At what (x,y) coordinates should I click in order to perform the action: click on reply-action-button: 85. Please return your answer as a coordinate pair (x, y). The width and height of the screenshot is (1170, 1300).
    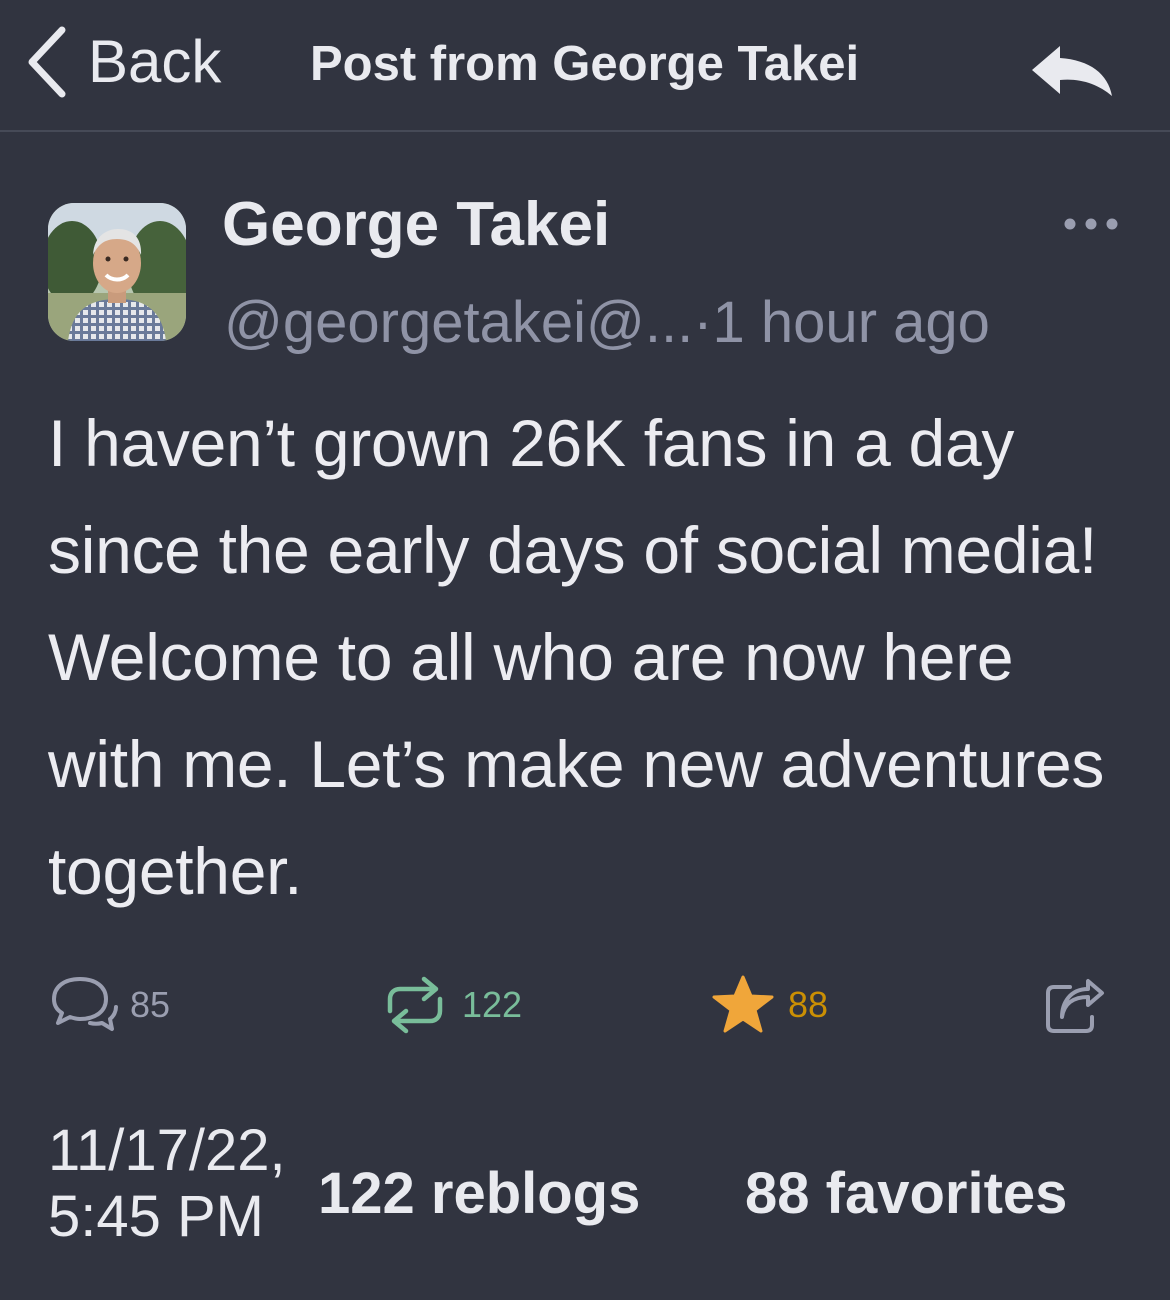
    Looking at the image, I should click on (110, 1005).